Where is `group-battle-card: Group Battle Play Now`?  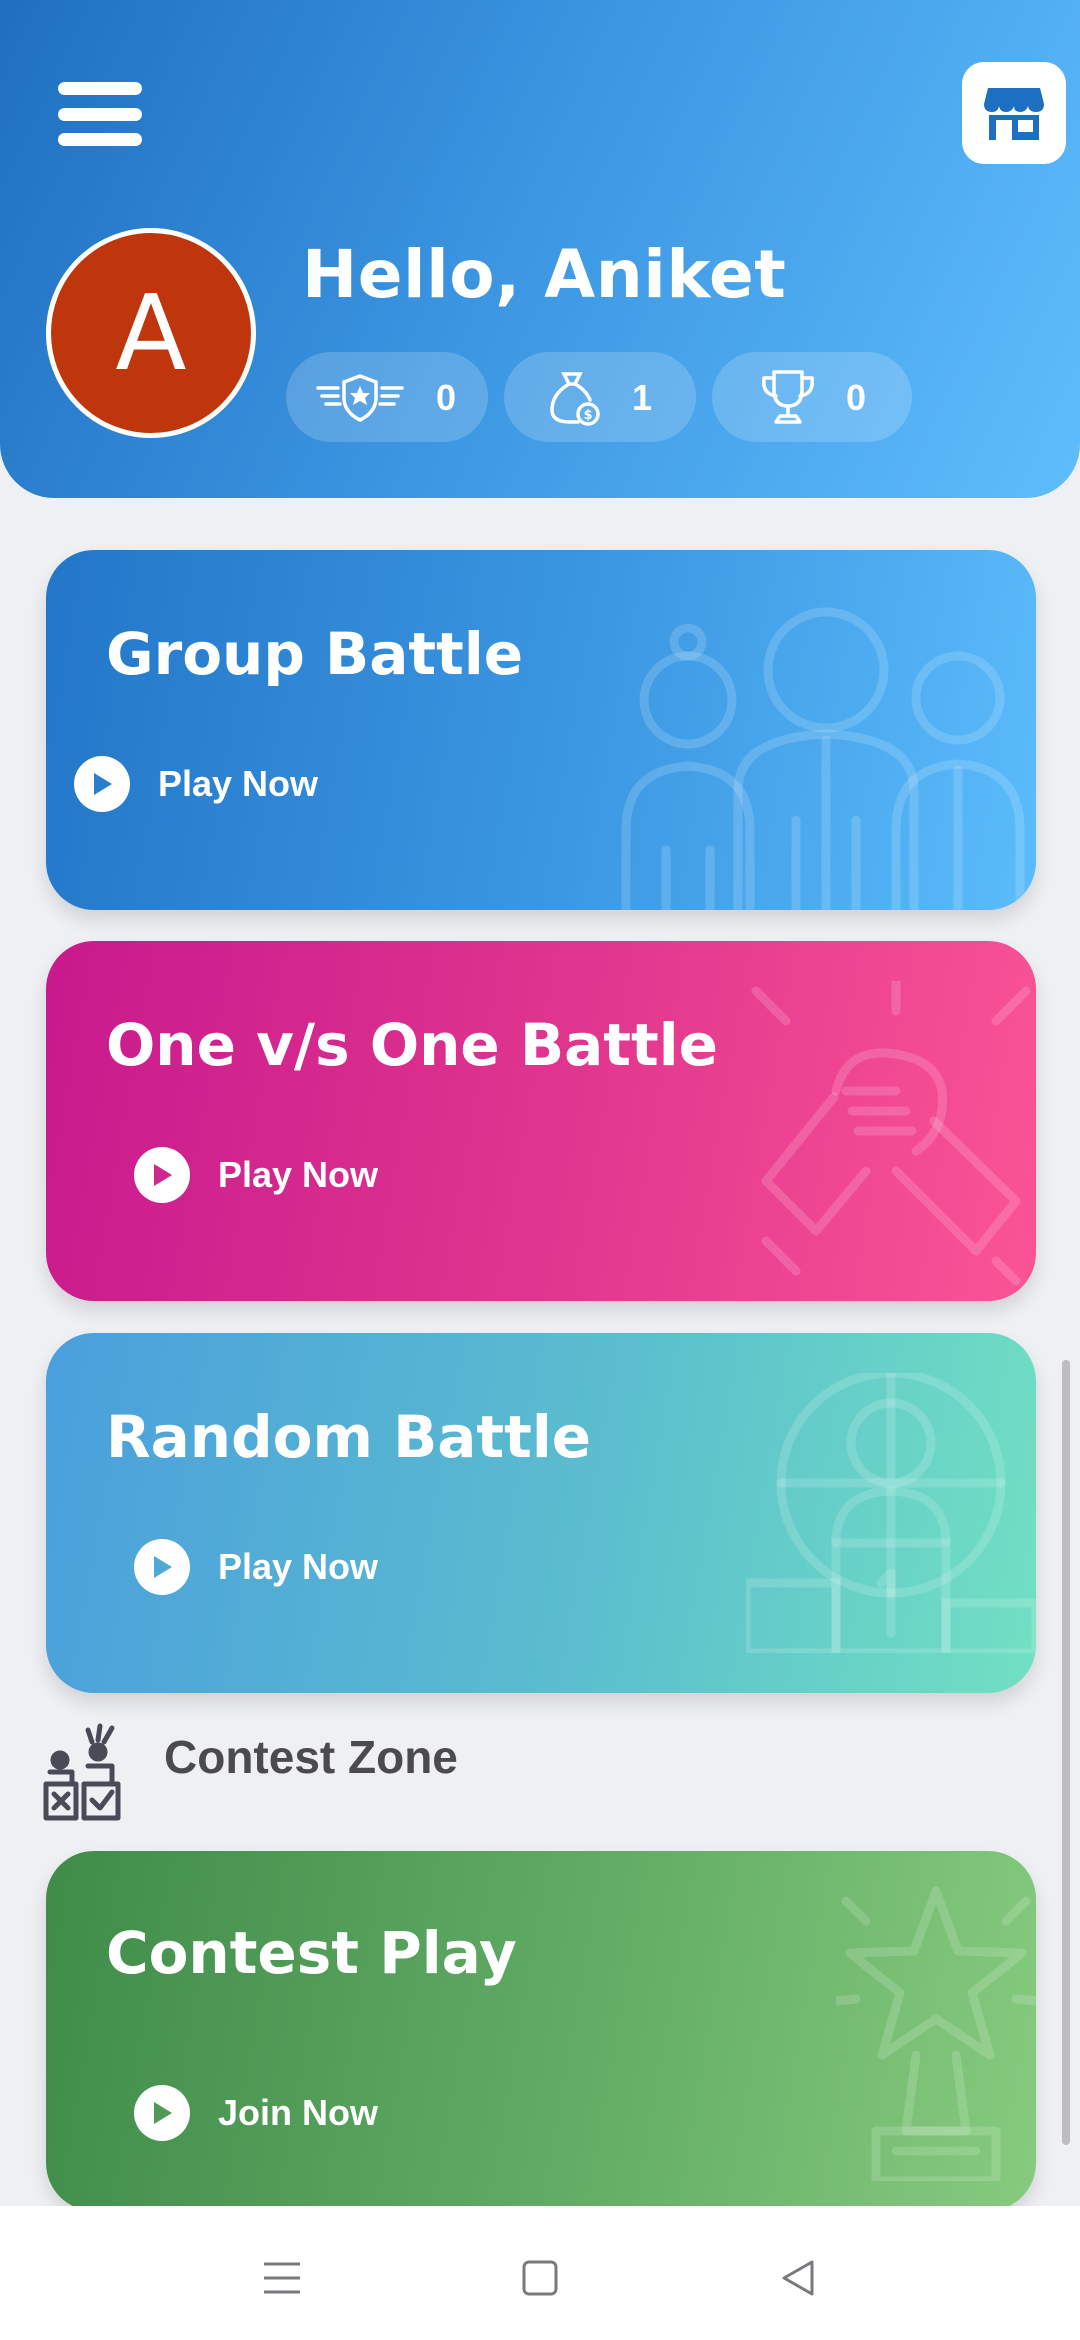
group-battle-card: Group Battle Play Now is located at coordinates (541, 730).